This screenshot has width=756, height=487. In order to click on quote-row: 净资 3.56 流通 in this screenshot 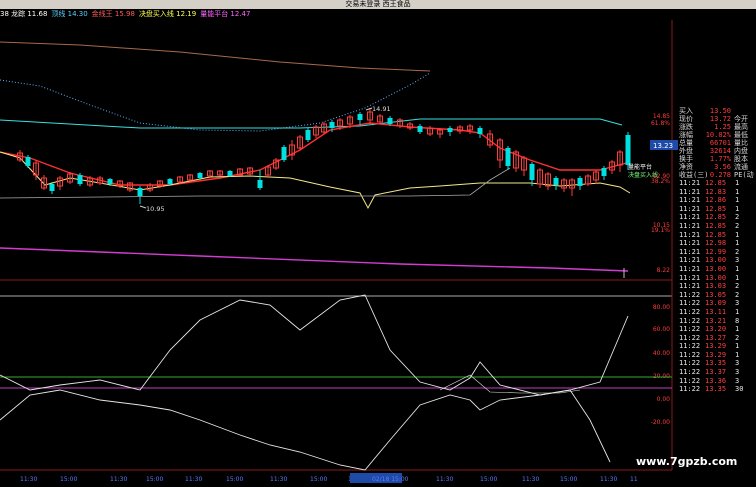, I will do `click(713, 167)`.